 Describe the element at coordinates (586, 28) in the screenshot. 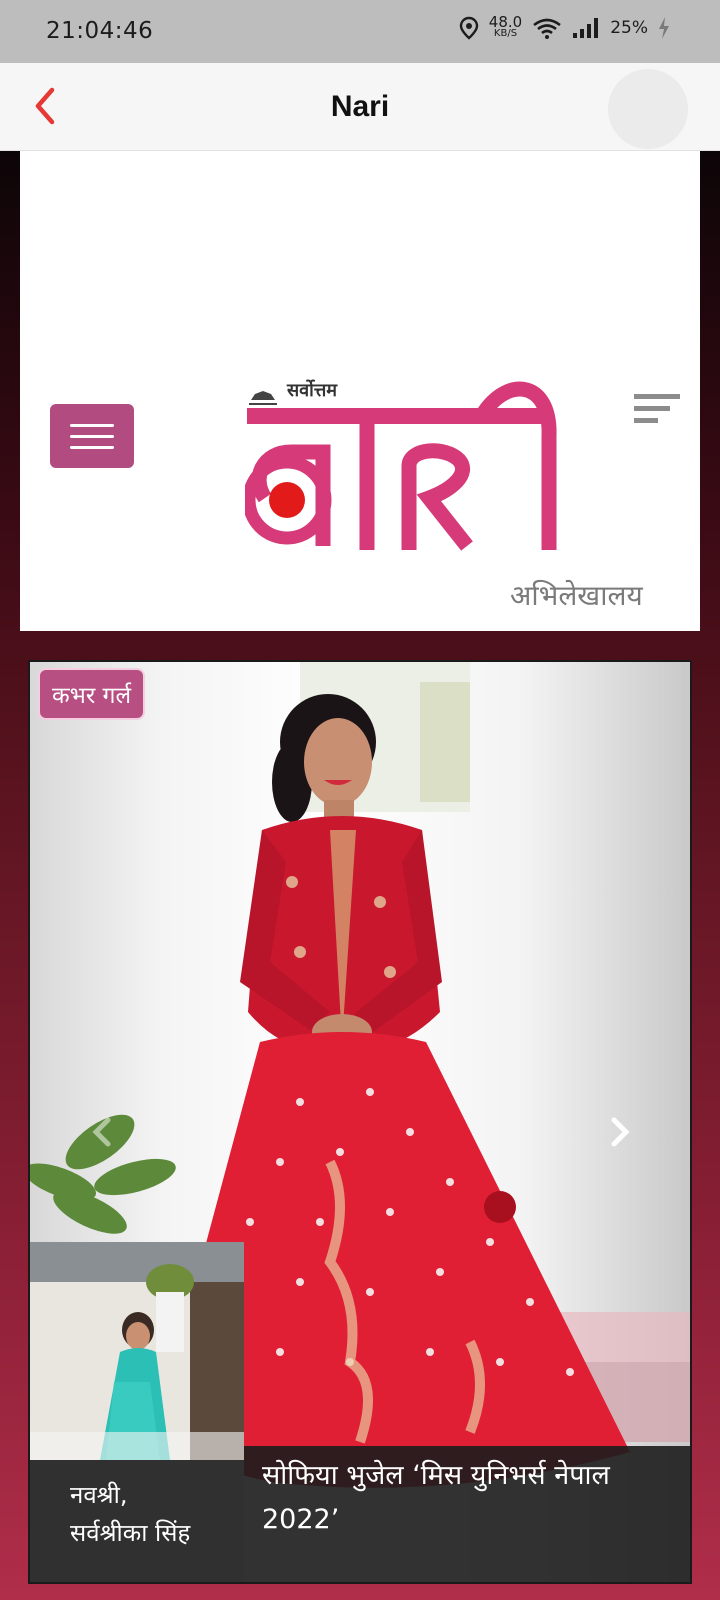

I see `signal-icon` at that location.